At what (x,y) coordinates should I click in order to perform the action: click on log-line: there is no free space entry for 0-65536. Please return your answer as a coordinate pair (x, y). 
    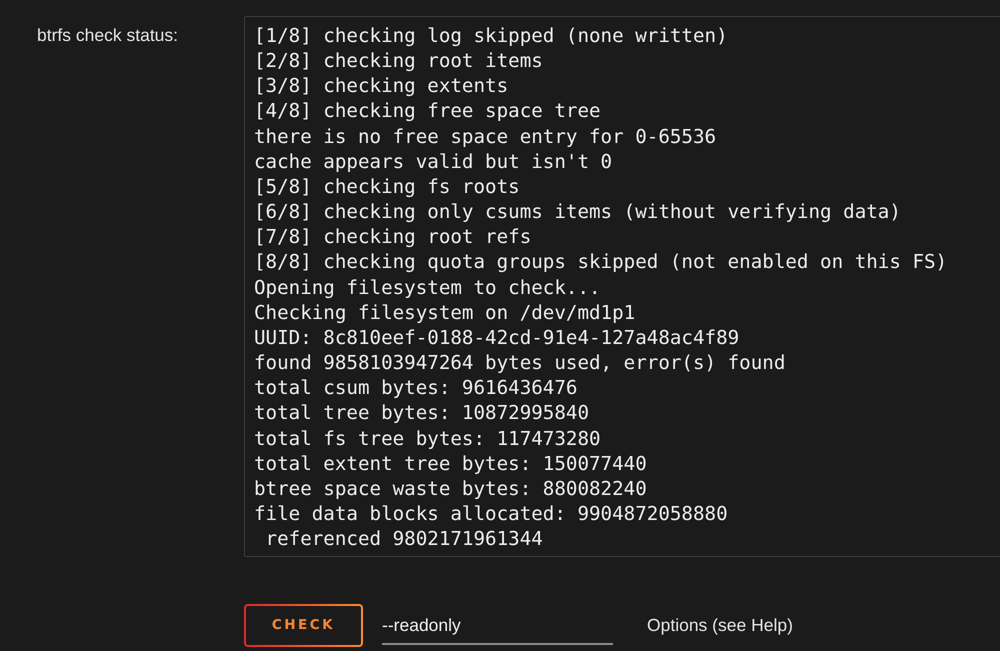
    Looking at the image, I should click on (485, 136).